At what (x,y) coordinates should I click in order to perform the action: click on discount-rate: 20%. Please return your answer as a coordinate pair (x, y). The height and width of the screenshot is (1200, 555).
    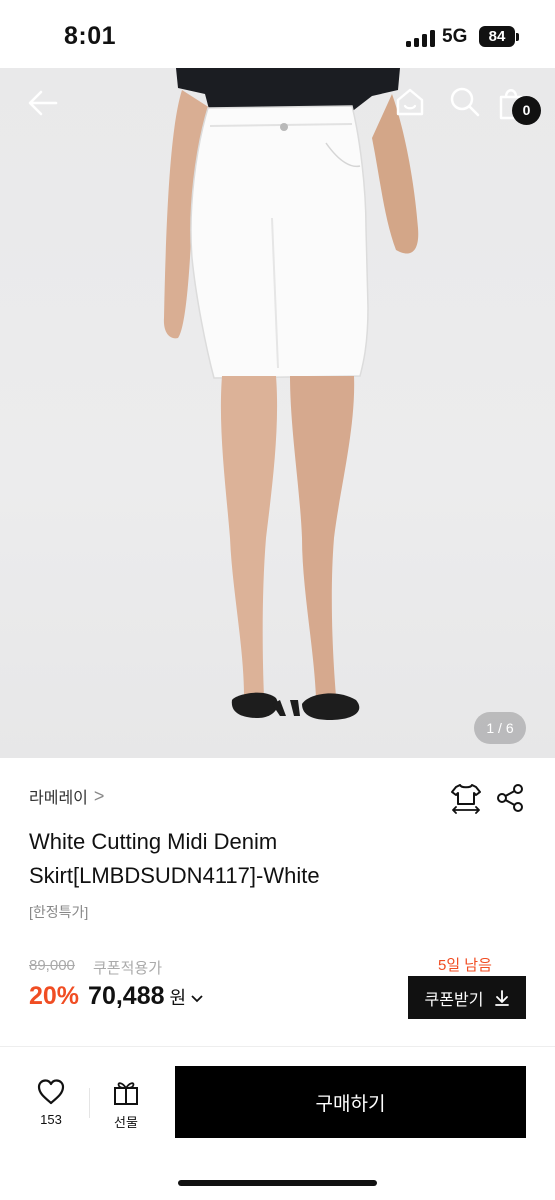
    Looking at the image, I should click on (54, 996).